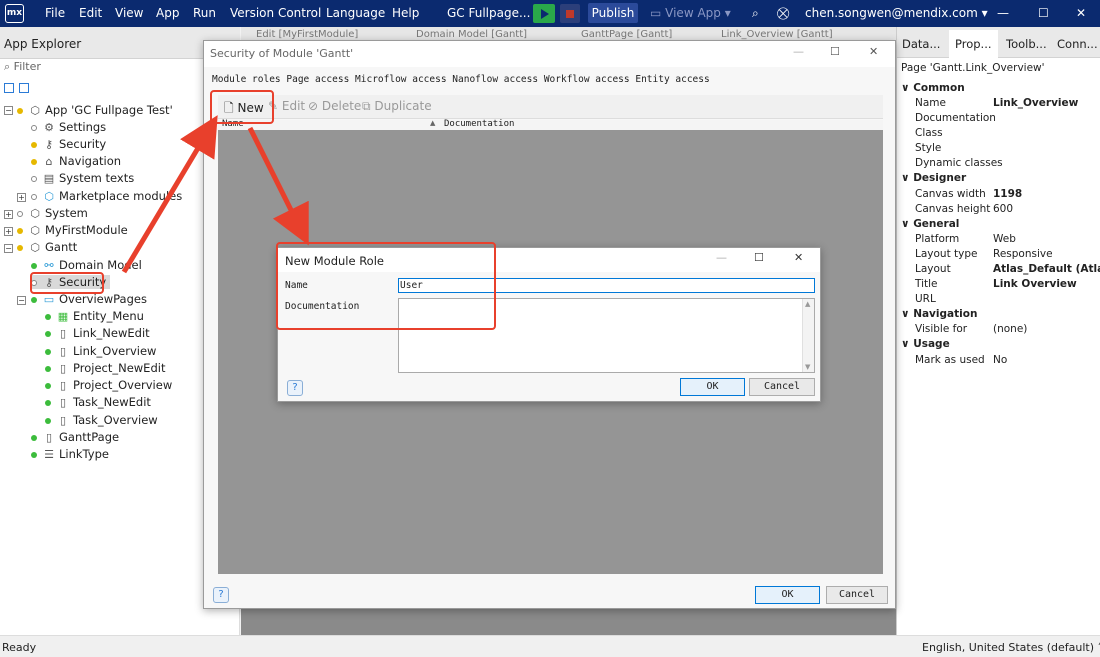 Image resolution: width=1100 pixels, height=657 pixels. What do you see at coordinates (933, 178) in the screenshot?
I see `section-designer: ∨ Designer` at bounding box center [933, 178].